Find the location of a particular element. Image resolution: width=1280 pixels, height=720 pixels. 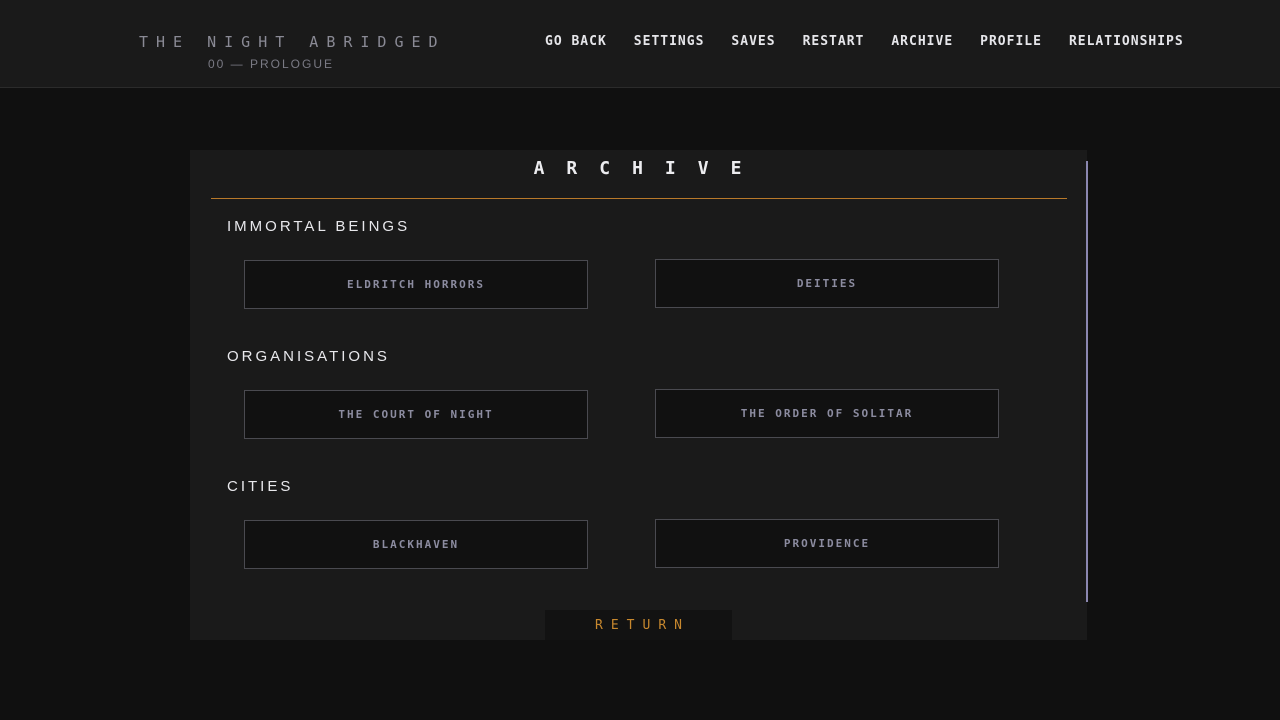

chapter-subtitle: 00 — PROLOGUE is located at coordinates (271, 64).